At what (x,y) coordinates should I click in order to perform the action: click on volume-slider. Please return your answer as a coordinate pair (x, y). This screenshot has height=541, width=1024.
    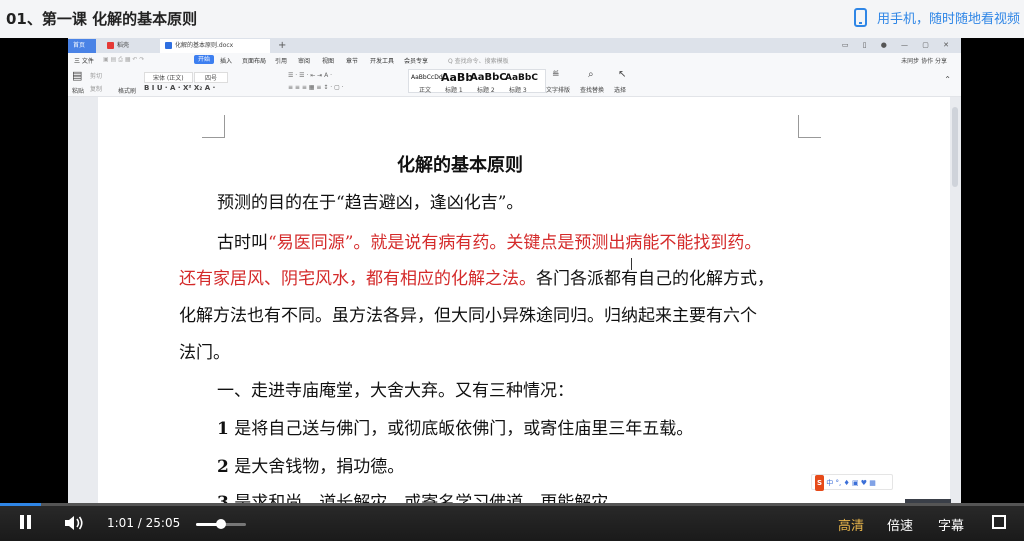
    Looking at the image, I should click on (221, 524).